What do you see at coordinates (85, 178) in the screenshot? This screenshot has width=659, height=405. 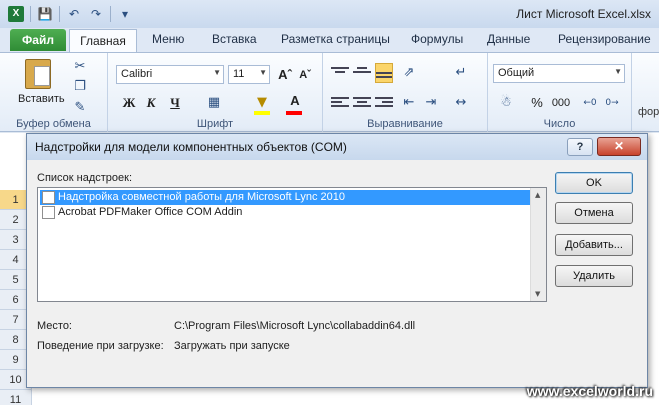 I see `addins-list-label: Список надстроек:` at bounding box center [85, 178].